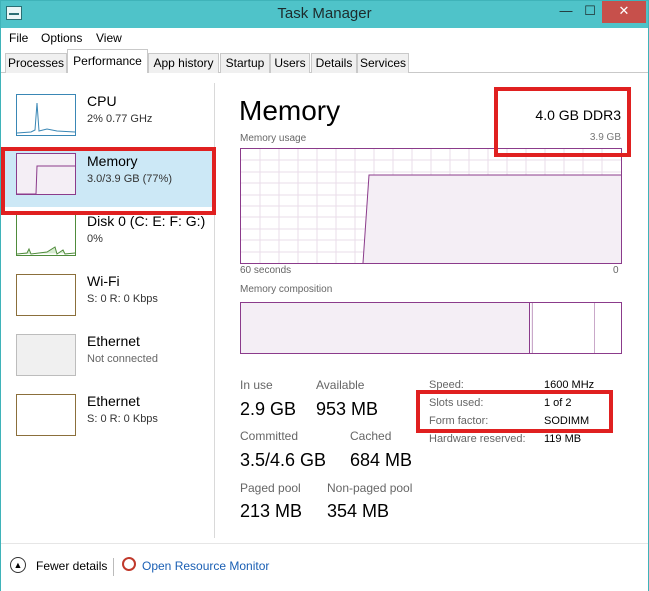 The height and width of the screenshot is (591, 649). Describe the element at coordinates (271, 511) in the screenshot. I see `paged-pool-value: 213 MB` at that location.